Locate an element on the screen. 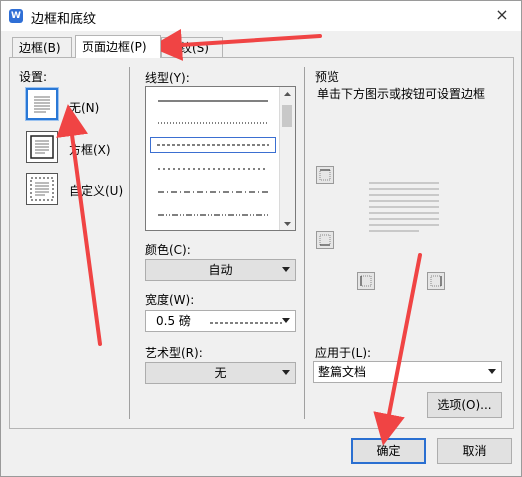 The width and height of the screenshot is (522, 477). bottom-border-icon is located at coordinates (325, 240).